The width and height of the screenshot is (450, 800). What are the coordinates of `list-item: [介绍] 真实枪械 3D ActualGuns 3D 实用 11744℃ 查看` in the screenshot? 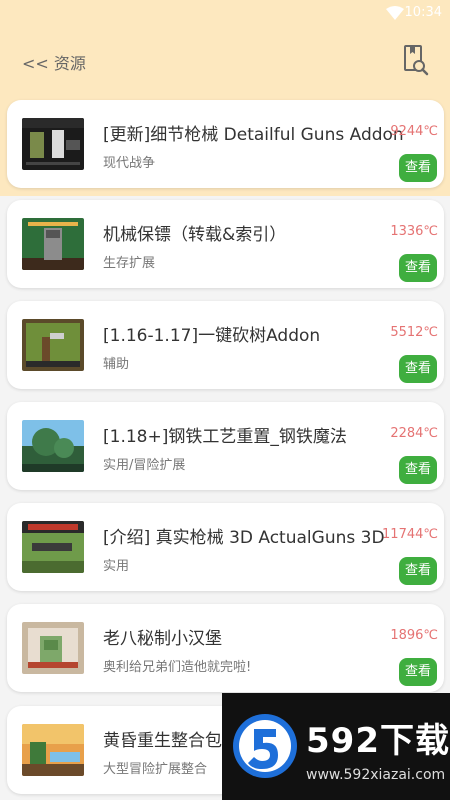 It's located at (225, 547).